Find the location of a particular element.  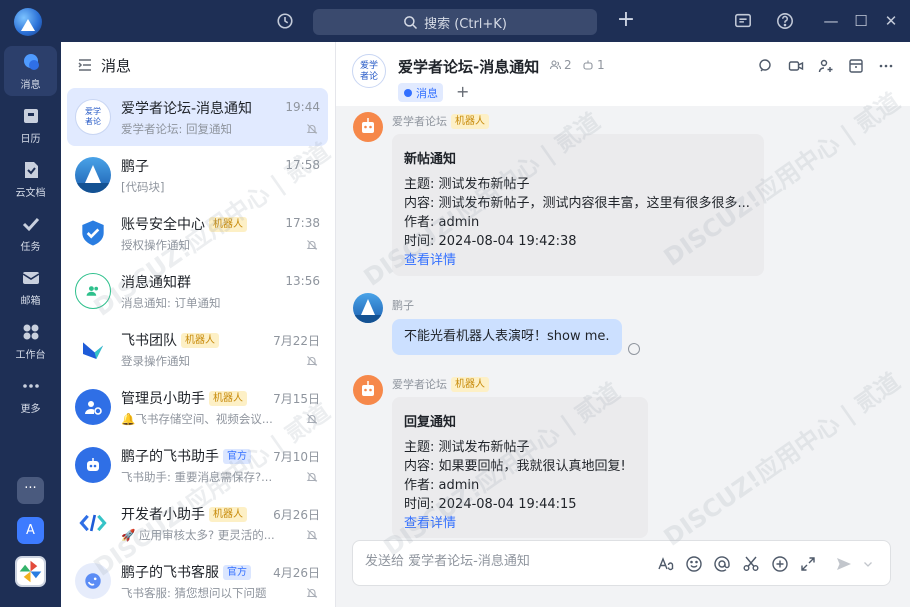

rail-item-messages: 消息 is located at coordinates (30, 71).